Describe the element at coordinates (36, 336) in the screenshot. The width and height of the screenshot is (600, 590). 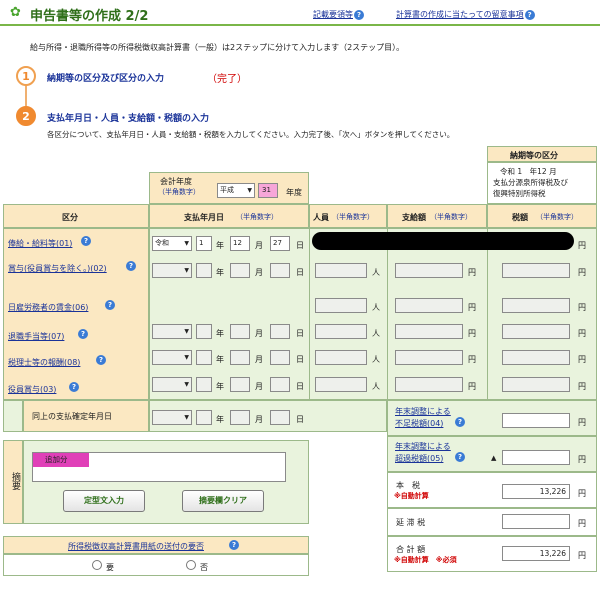
I see `row-label: 退職手当等(07)` at that location.